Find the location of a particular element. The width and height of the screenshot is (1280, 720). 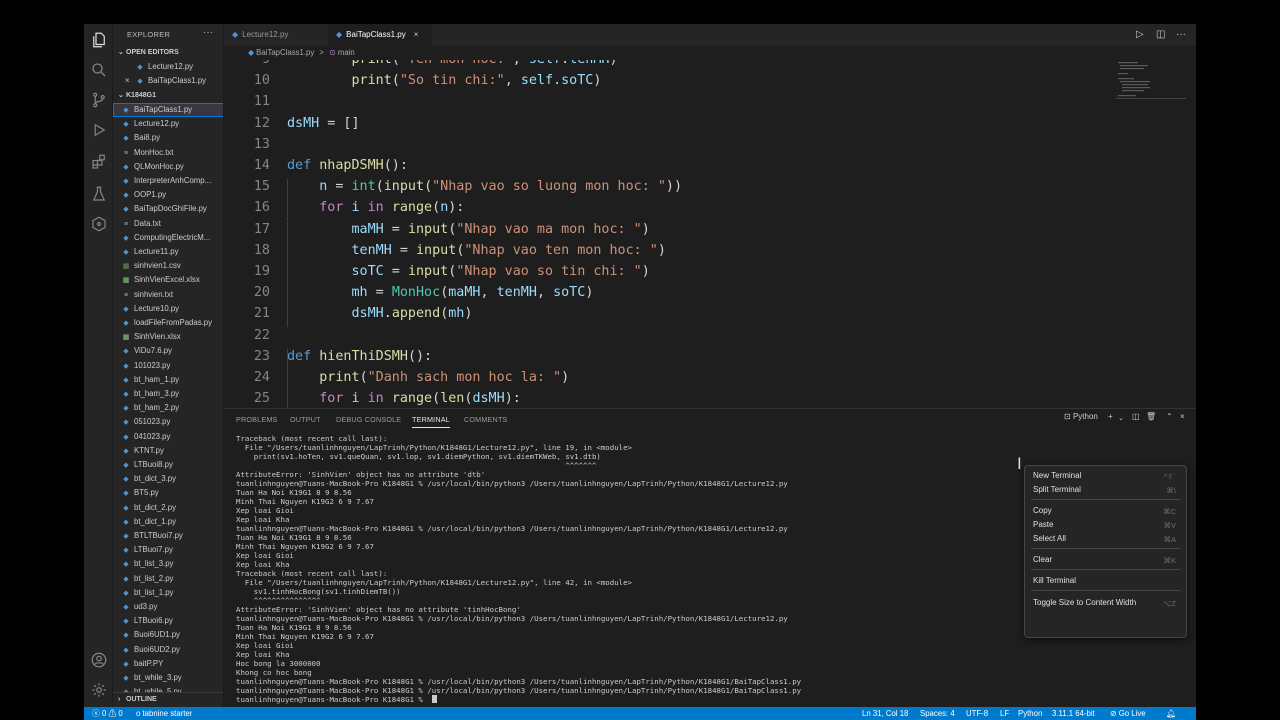

file-item: ◆ OOP1.py is located at coordinates (168, 195).